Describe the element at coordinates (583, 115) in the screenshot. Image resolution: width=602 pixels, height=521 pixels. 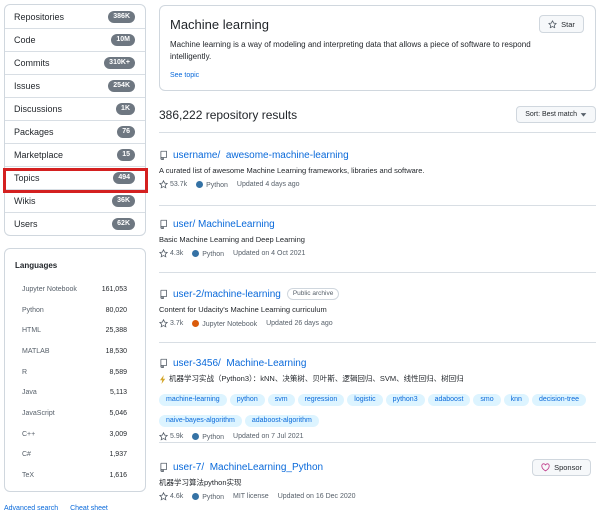
I see `caret-down-icon` at that location.